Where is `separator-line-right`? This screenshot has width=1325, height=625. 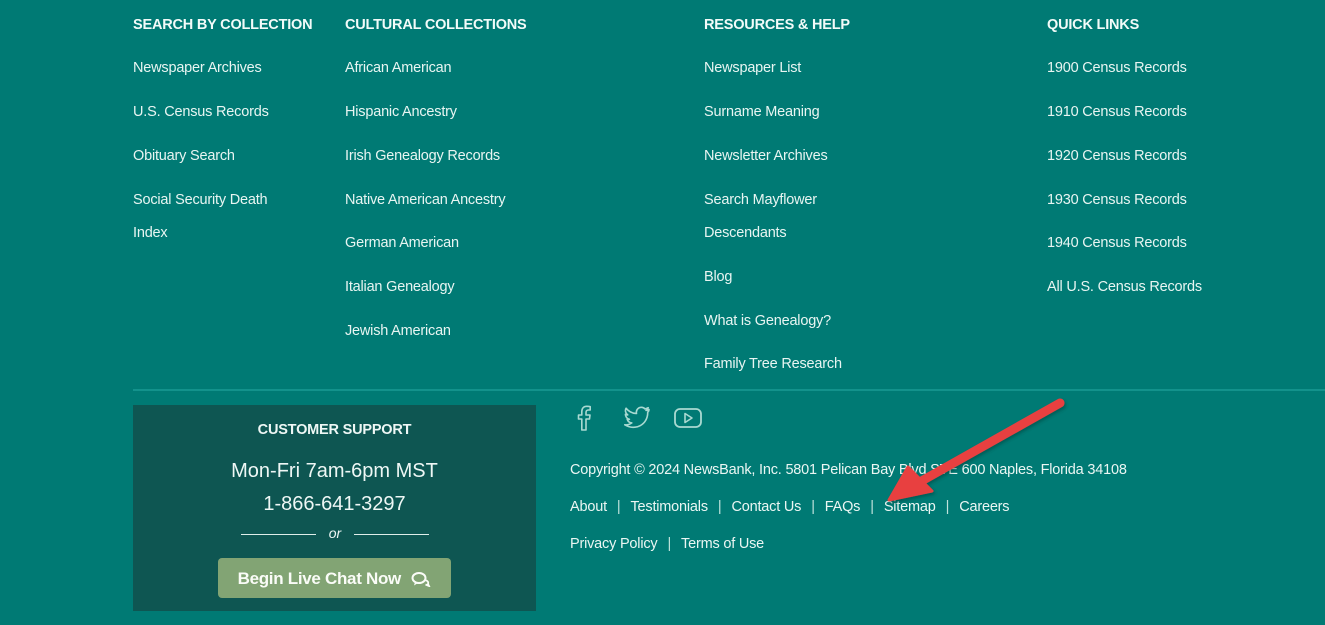
separator-line-right is located at coordinates (391, 534).